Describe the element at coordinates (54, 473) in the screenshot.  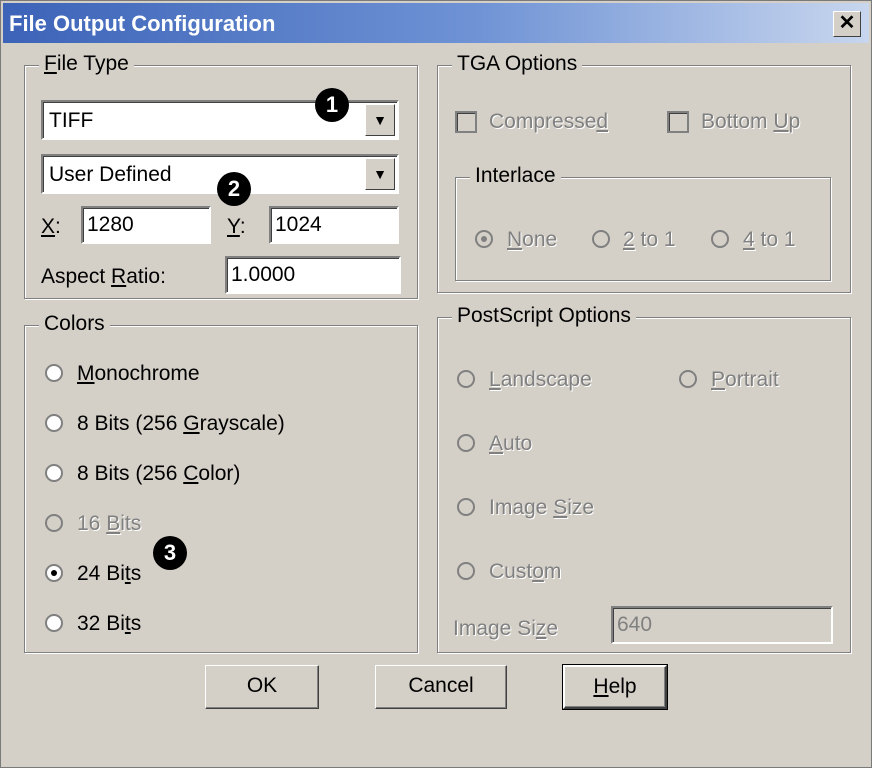
I see `8bit-color-radio` at that location.